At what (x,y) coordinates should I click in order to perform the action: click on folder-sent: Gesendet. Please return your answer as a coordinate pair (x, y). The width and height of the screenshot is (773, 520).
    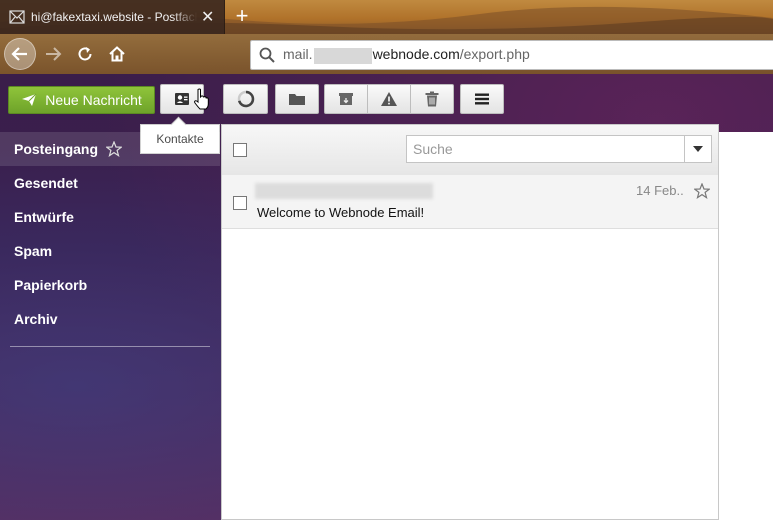
    Looking at the image, I should click on (110, 183).